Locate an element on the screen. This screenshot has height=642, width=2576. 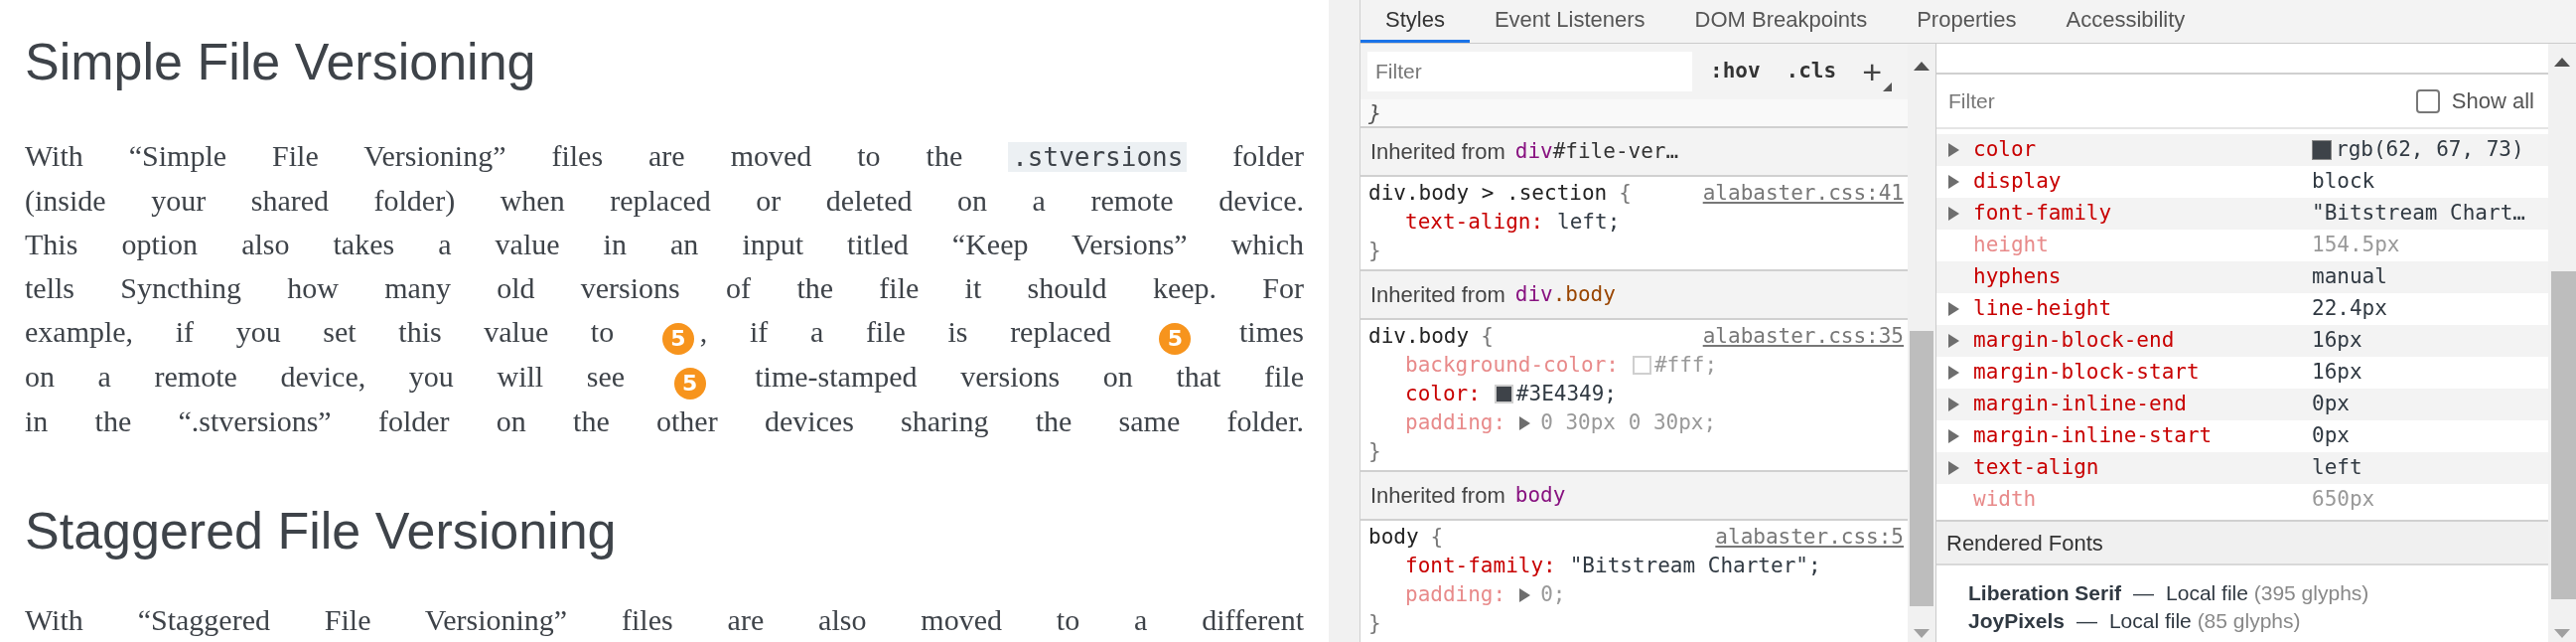
source-link: alabaster.css:41 is located at coordinates (1803, 194).